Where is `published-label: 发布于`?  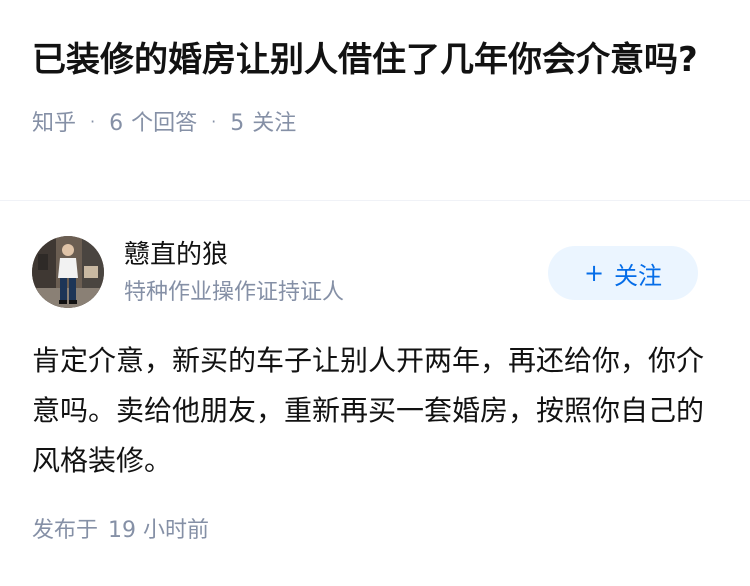 published-label: 发布于 is located at coordinates (65, 530).